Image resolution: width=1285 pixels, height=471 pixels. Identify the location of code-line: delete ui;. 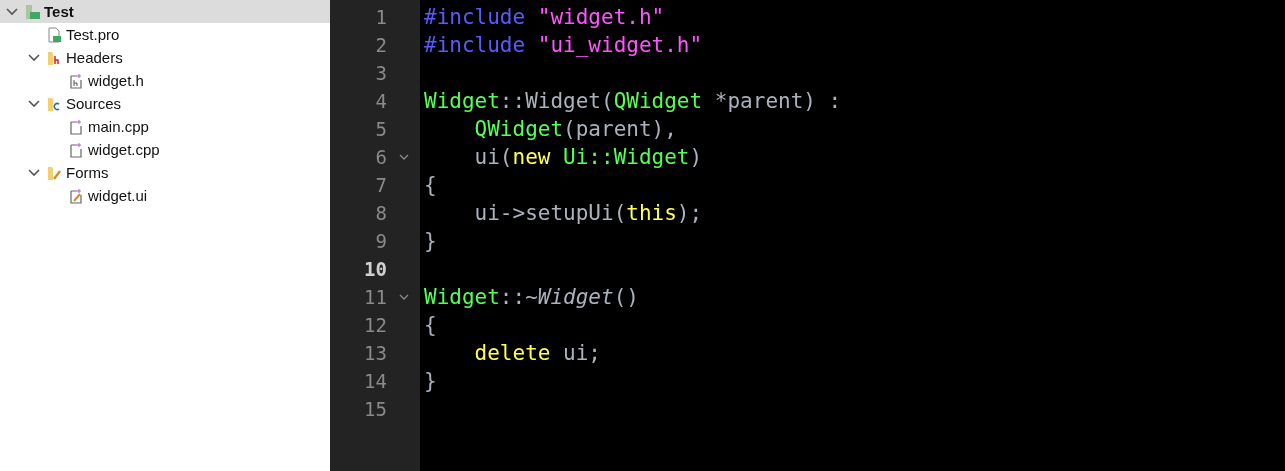
(537, 353).